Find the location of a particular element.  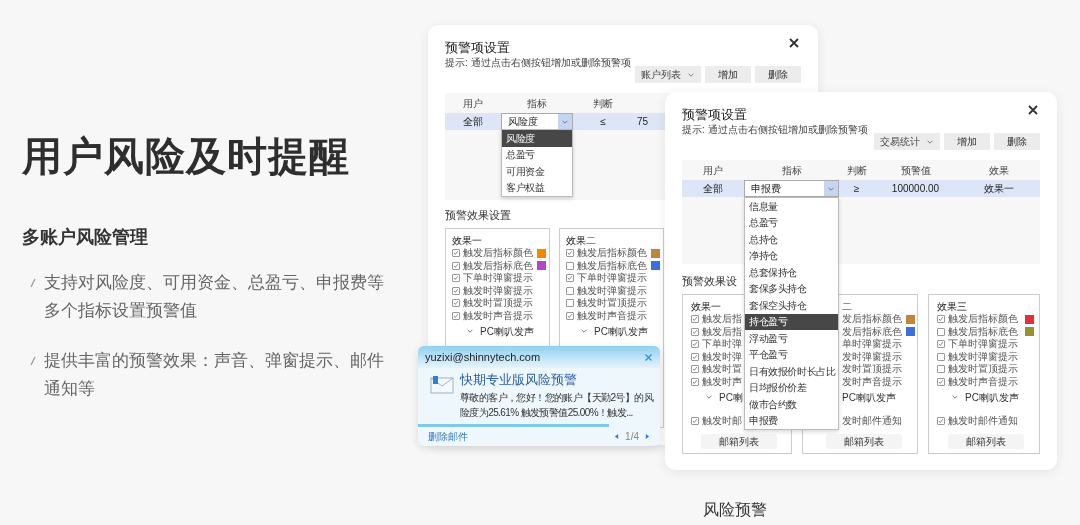

dropdown-item: 可用资金 is located at coordinates (537, 171).